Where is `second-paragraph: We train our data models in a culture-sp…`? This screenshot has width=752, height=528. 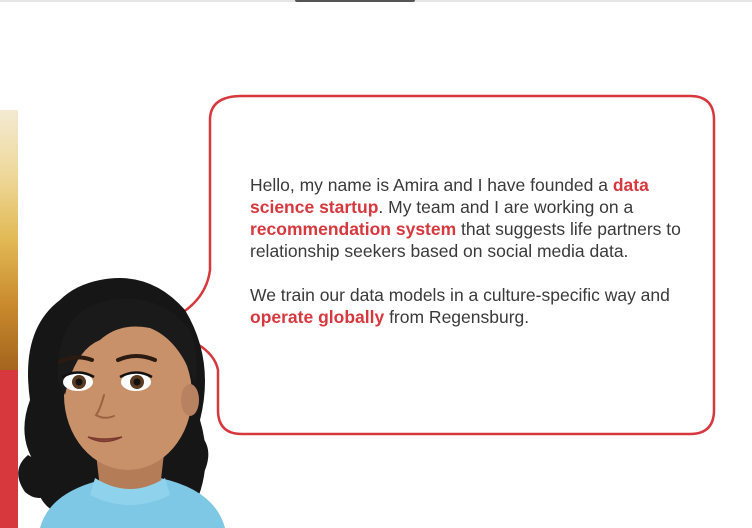 second-paragraph: We train our data models in a culture-sp… is located at coordinates (470, 306).